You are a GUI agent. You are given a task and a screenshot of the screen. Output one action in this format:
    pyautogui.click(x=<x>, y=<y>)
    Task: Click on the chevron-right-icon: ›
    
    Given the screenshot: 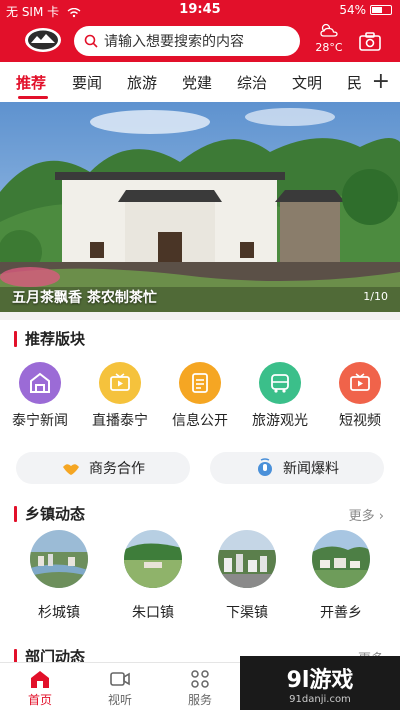 What is the action you would take?
    pyautogui.click(x=381, y=516)
    